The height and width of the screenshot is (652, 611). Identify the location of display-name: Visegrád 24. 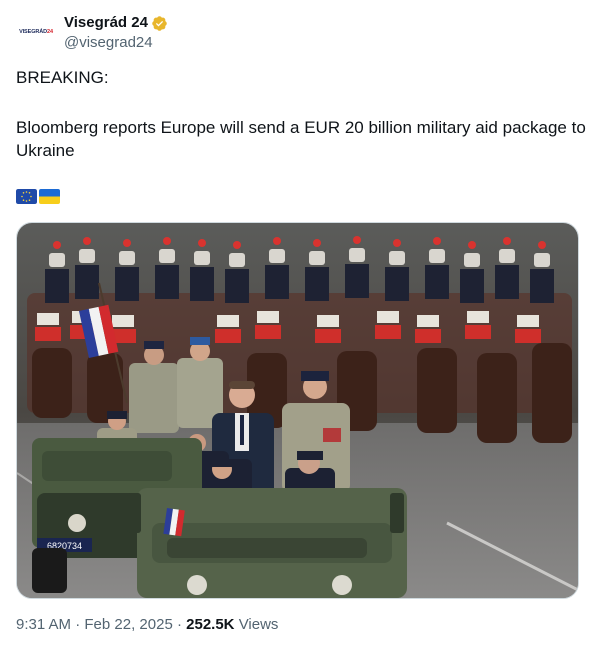
(106, 23).